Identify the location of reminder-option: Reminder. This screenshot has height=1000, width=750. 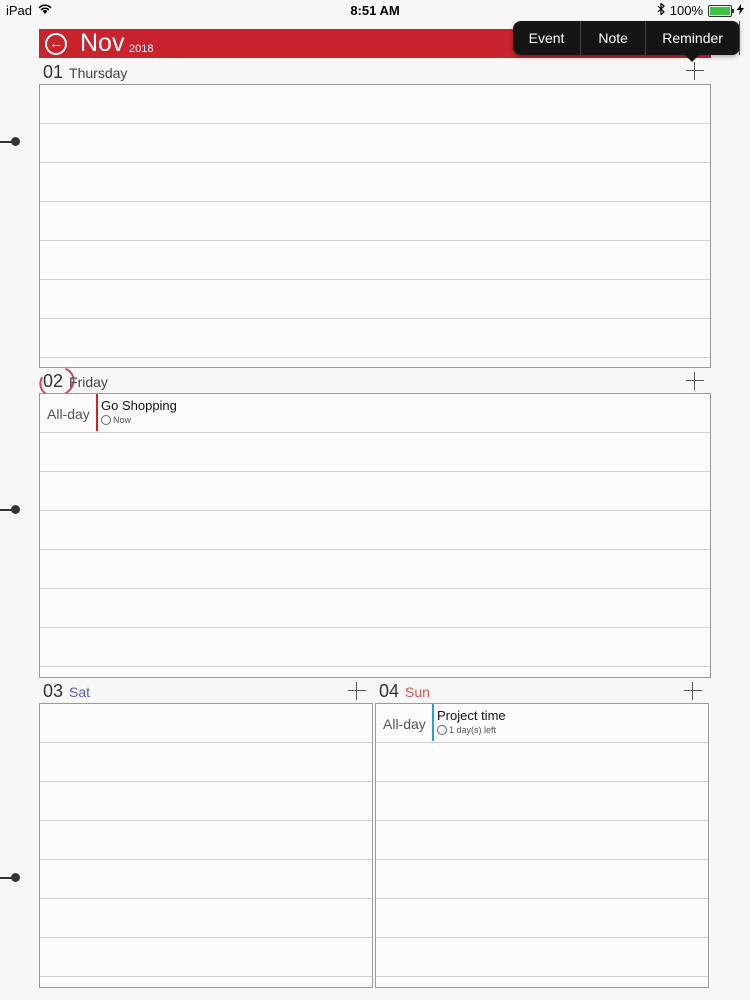
(693, 38).